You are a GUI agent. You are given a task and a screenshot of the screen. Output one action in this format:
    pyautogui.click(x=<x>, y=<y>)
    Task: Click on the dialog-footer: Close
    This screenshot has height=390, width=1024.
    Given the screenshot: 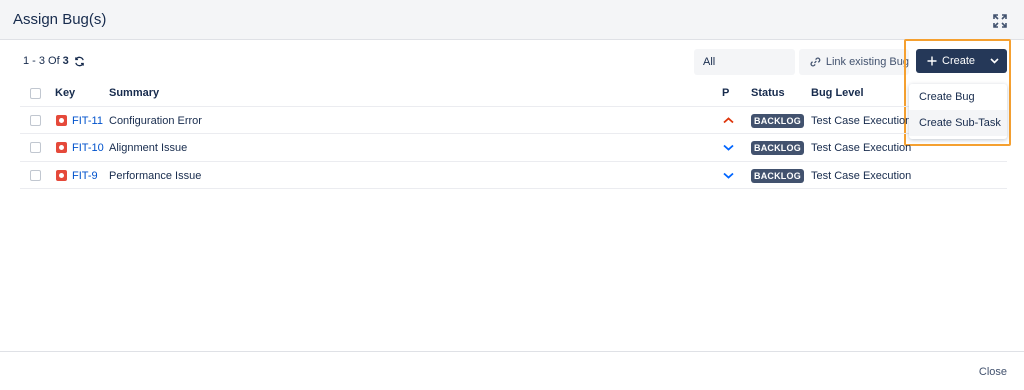 What is the action you would take?
    pyautogui.click(x=512, y=370)
    